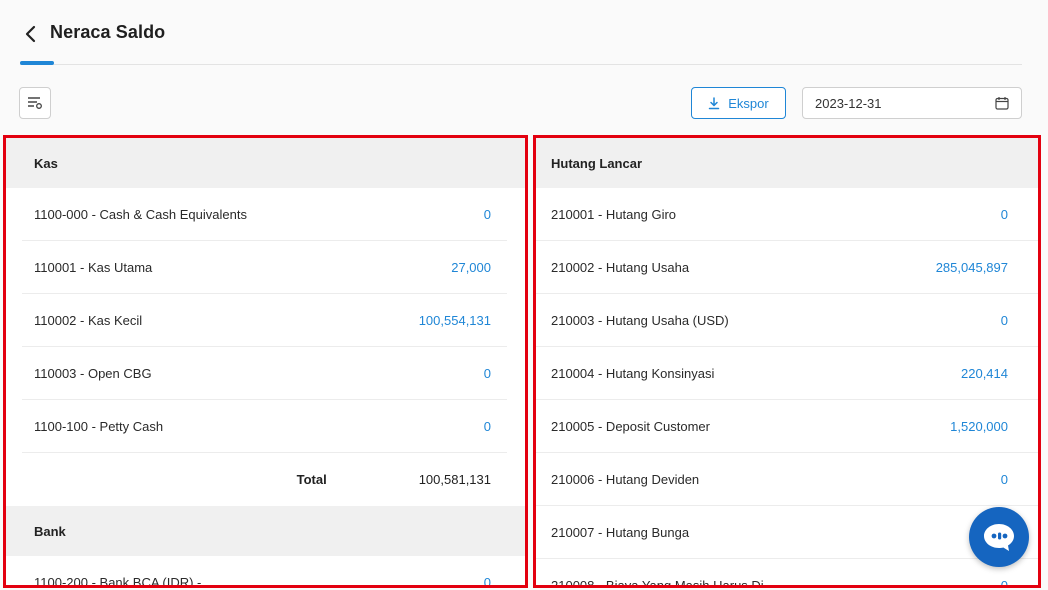 The image size is (1048, 590). Describe the element at coordinates (88, 320) in the screenshot. I see `account-label: 110002 - Kas Kecil` at that location.